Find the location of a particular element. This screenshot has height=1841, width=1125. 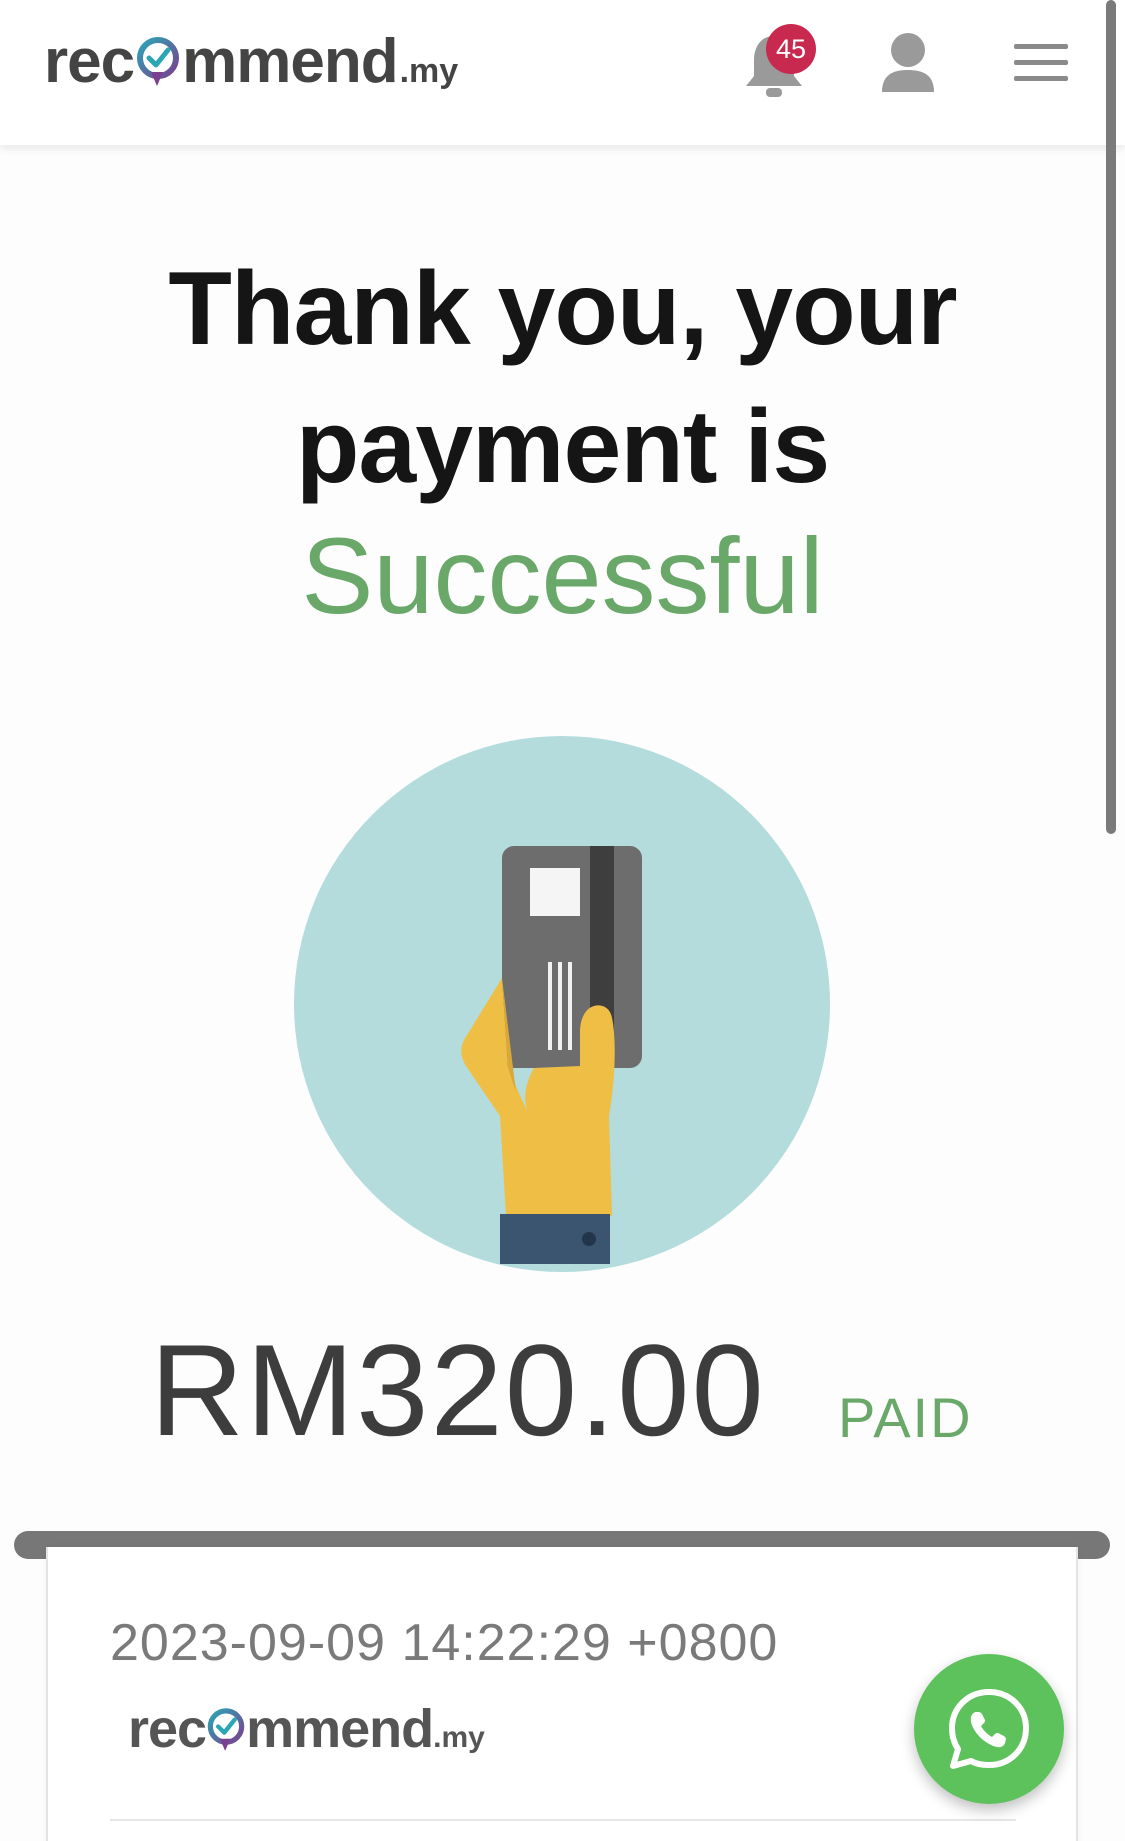

paid-status-label: PAID is located at coordinates (905, 1417).